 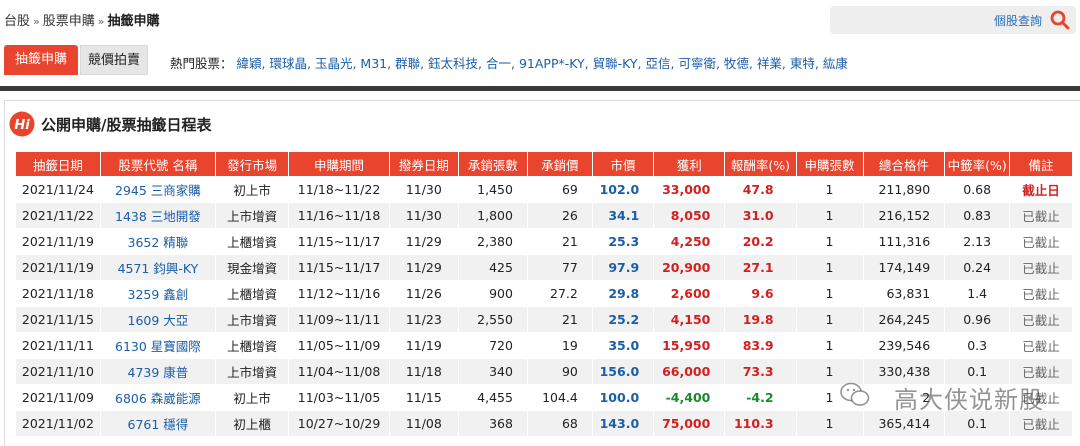 What do you see at coordinates (252, 164) in the screenshot?
I see `header-market: 發行市場` at bounding box center [252, 164].